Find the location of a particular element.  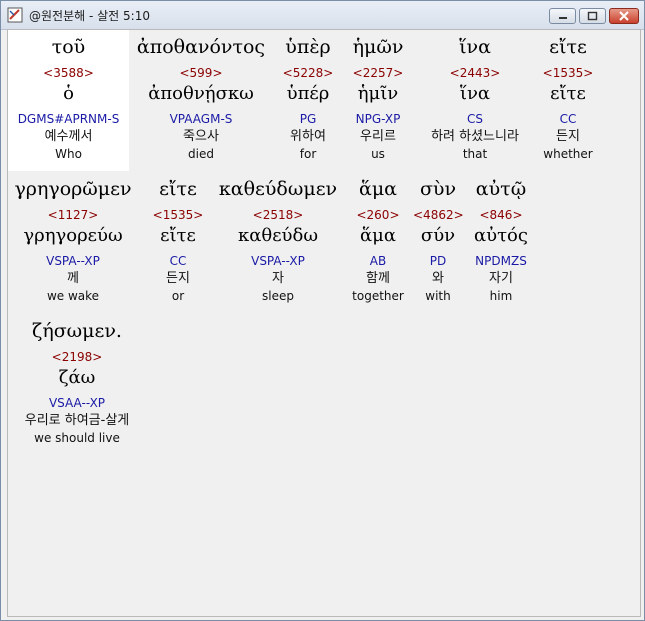

korean-gloss: 자 is located at coordinates (278, 278).